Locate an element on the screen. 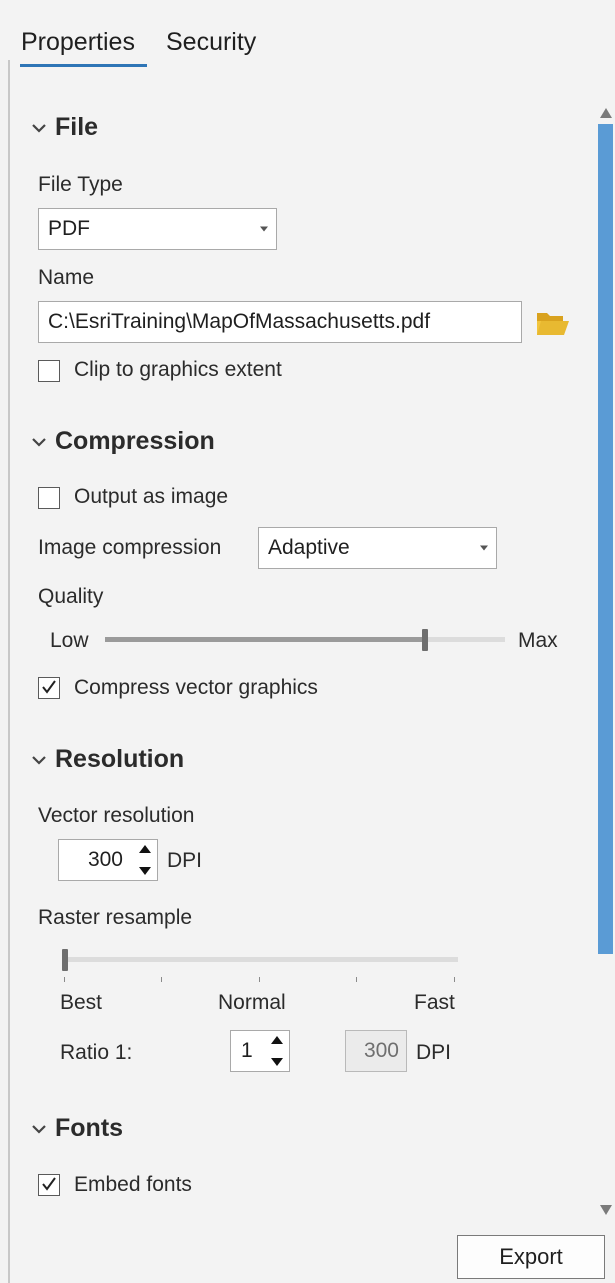 The image size is (615, 1283). file-type-label: File Type is located at coordinates (80, 184).